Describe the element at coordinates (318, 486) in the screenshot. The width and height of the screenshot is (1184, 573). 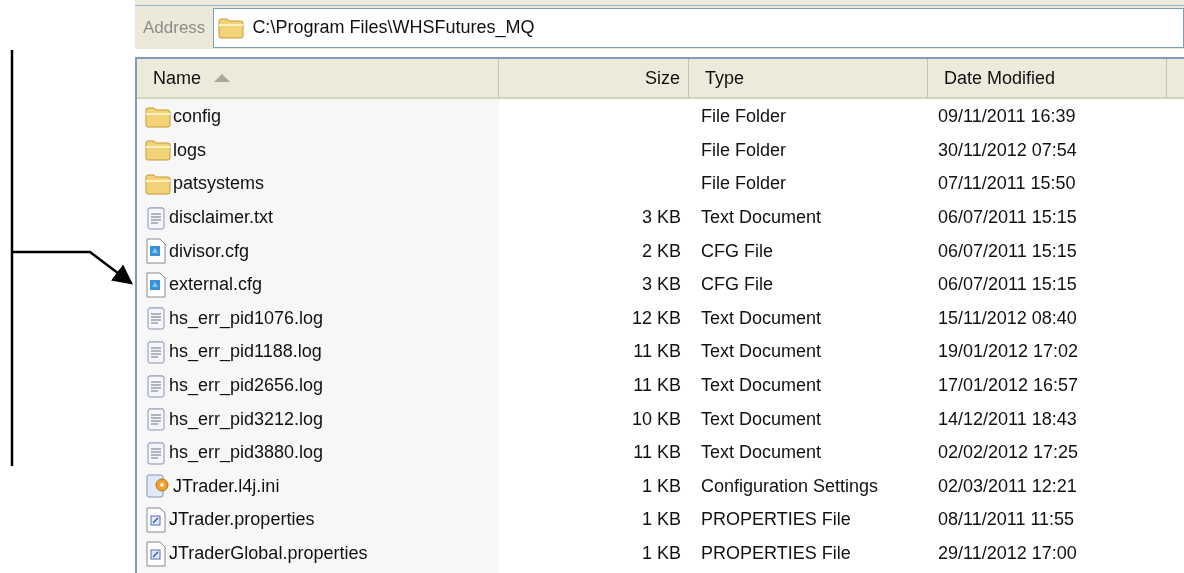
I see `file-name: JTrader.l4j.ini` at that location.